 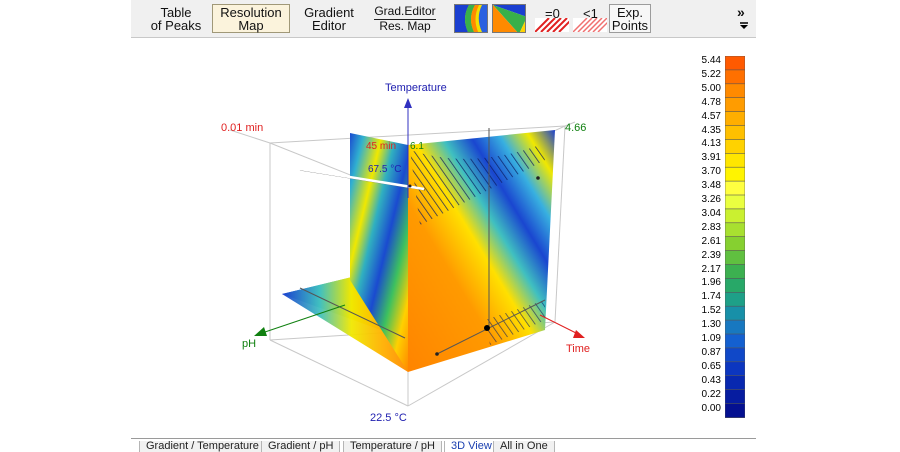 I want to click on time-axis-label: Time, so click(x=578, y=349).